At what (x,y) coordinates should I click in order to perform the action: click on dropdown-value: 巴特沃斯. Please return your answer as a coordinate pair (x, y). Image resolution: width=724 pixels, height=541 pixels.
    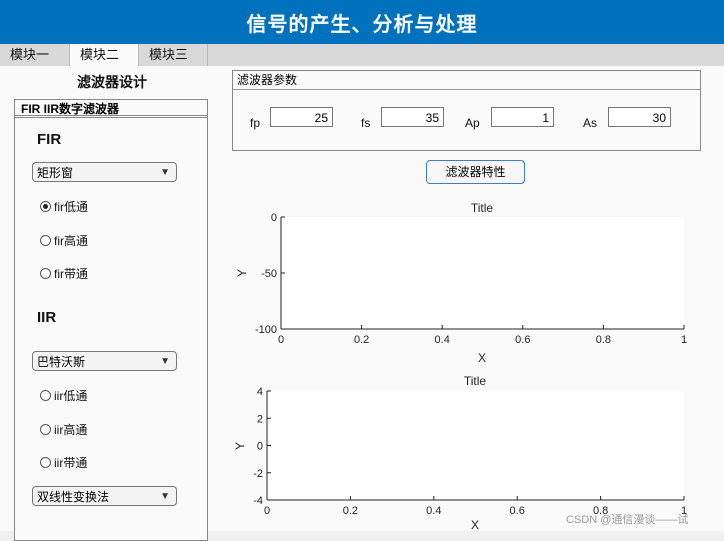
    Looking at the image, I should click on (61, 362).